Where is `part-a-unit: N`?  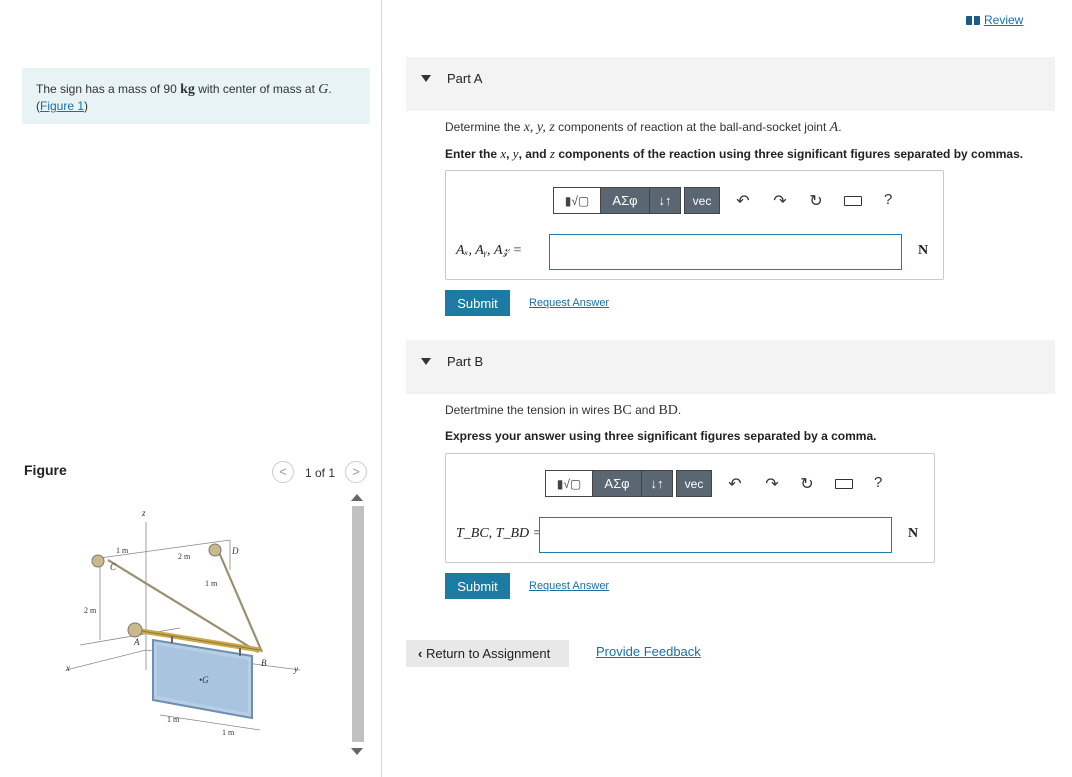 part-a-unit: N is located at coordinates (923, 250).